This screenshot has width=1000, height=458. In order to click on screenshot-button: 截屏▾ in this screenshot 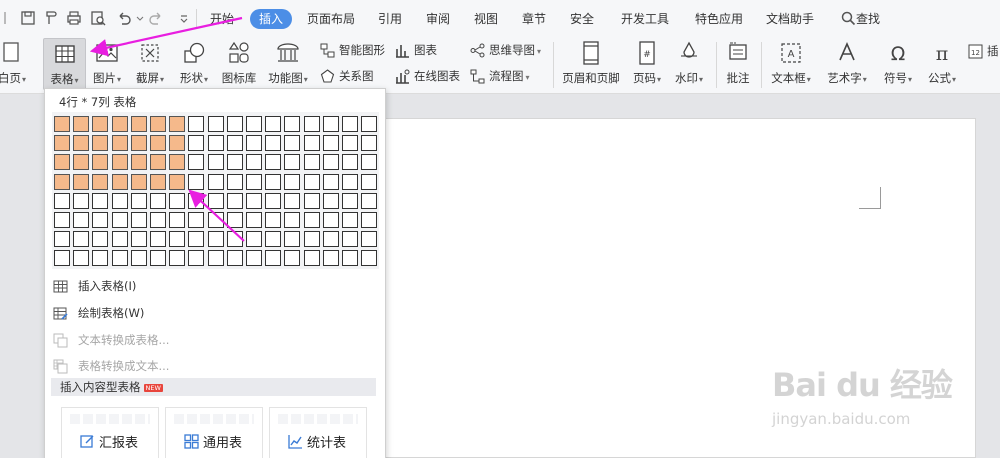, I will do `click(150, 64)`.